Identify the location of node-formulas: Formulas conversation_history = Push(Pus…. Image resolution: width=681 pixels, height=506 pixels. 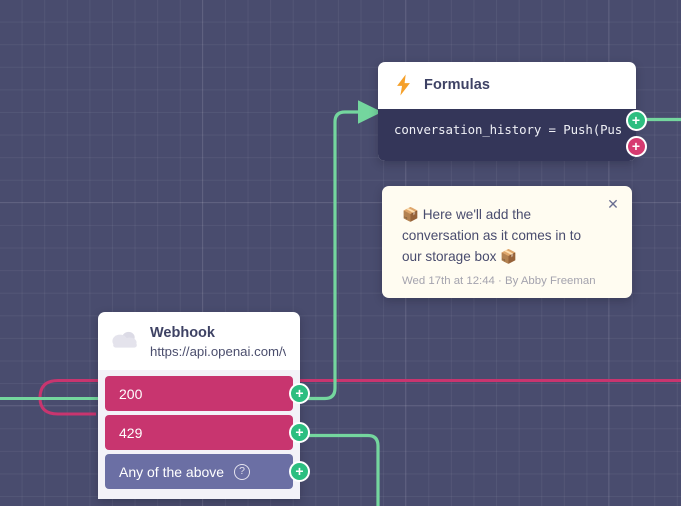
(512, 111).